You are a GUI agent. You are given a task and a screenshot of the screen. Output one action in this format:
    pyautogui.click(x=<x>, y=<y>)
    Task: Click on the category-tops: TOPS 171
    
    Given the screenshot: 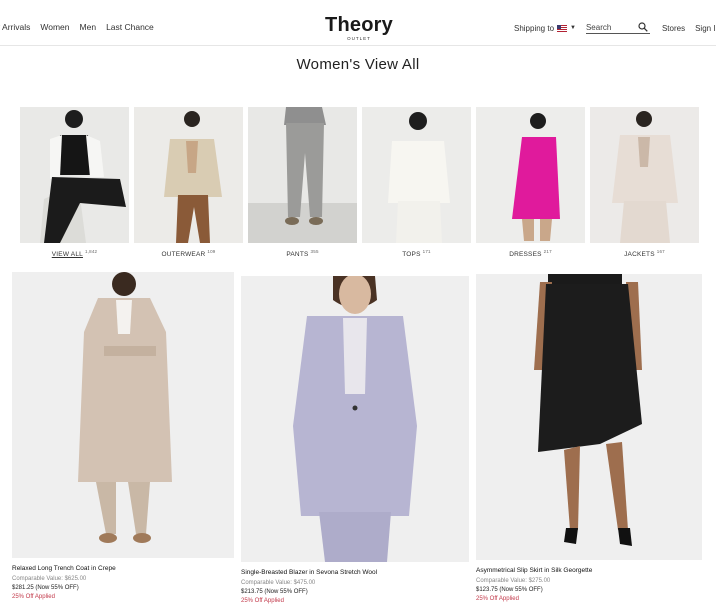 What is the action you would take?
    pyautogui.click(x=416, y=182)
    